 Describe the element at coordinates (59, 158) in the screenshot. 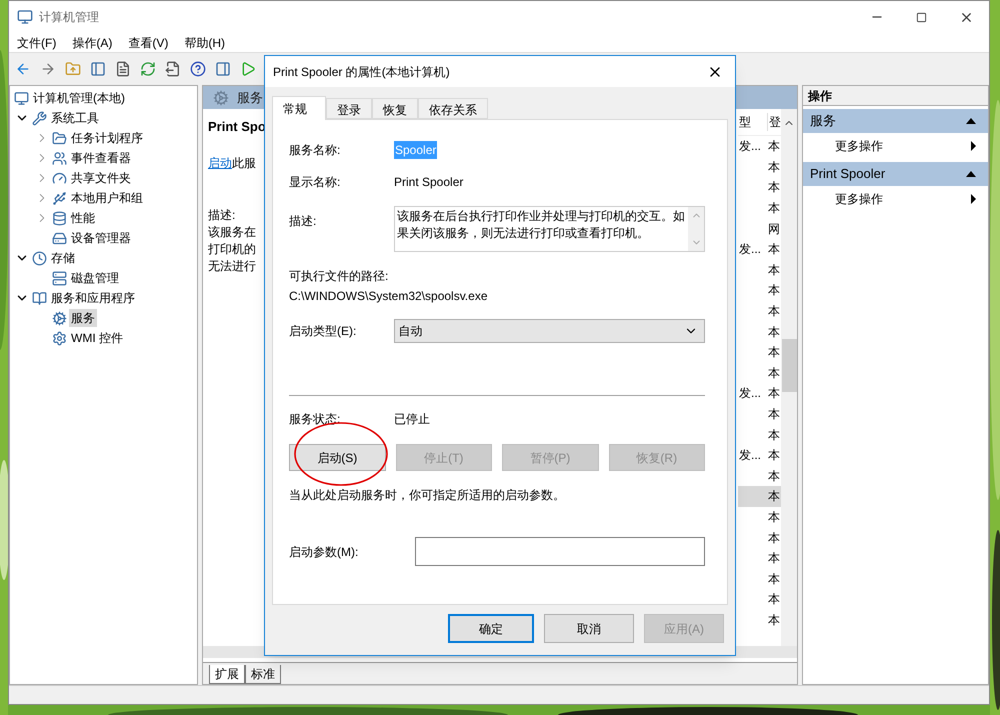

I see `users-icon` at that location.